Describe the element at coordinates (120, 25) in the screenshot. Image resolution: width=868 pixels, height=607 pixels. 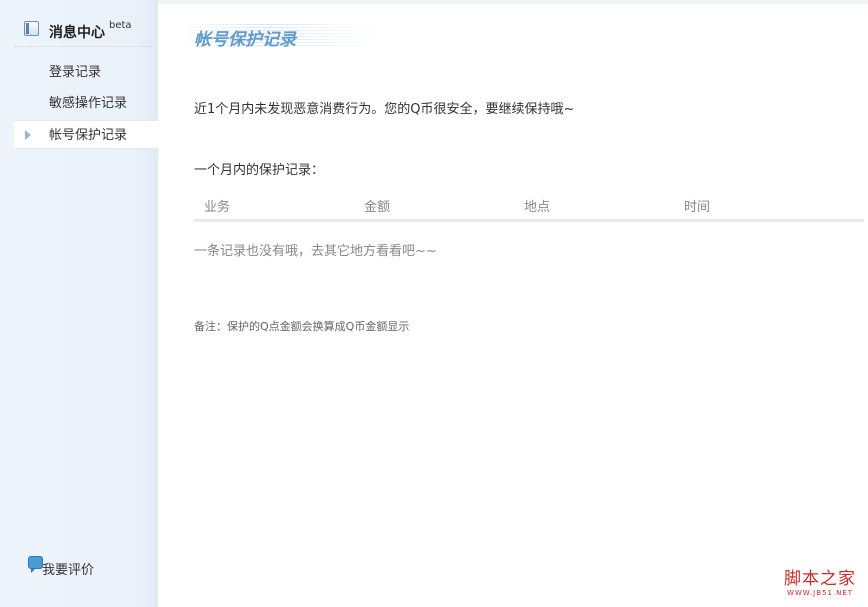
I see `beta-label: beta` at that location.